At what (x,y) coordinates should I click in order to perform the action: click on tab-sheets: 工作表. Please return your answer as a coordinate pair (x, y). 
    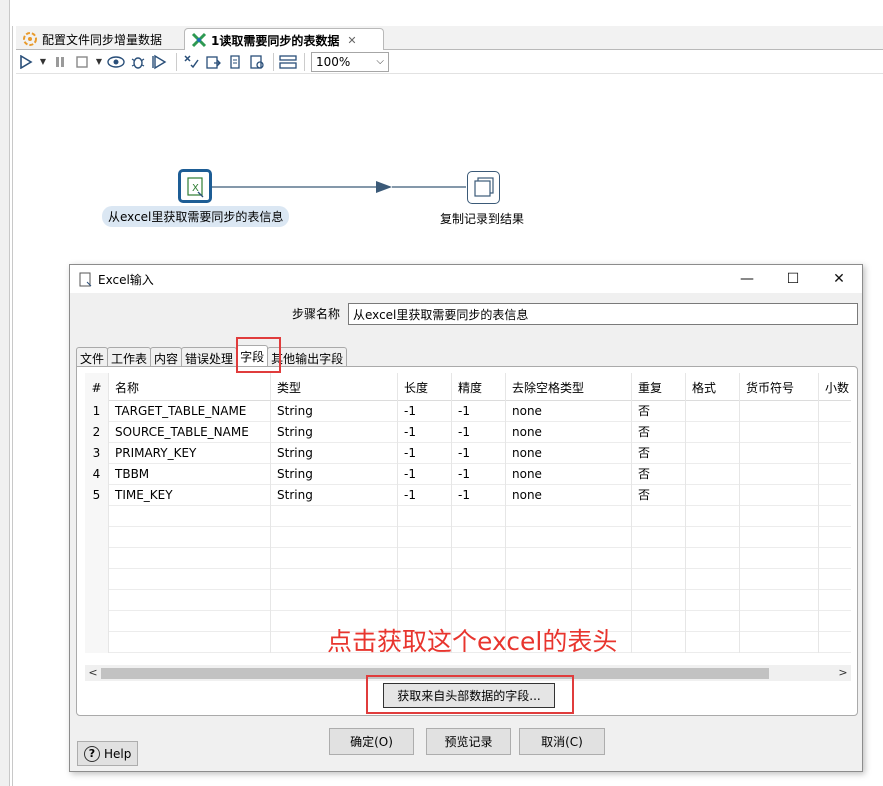
    Looking at the image, I should click on (129, 357).